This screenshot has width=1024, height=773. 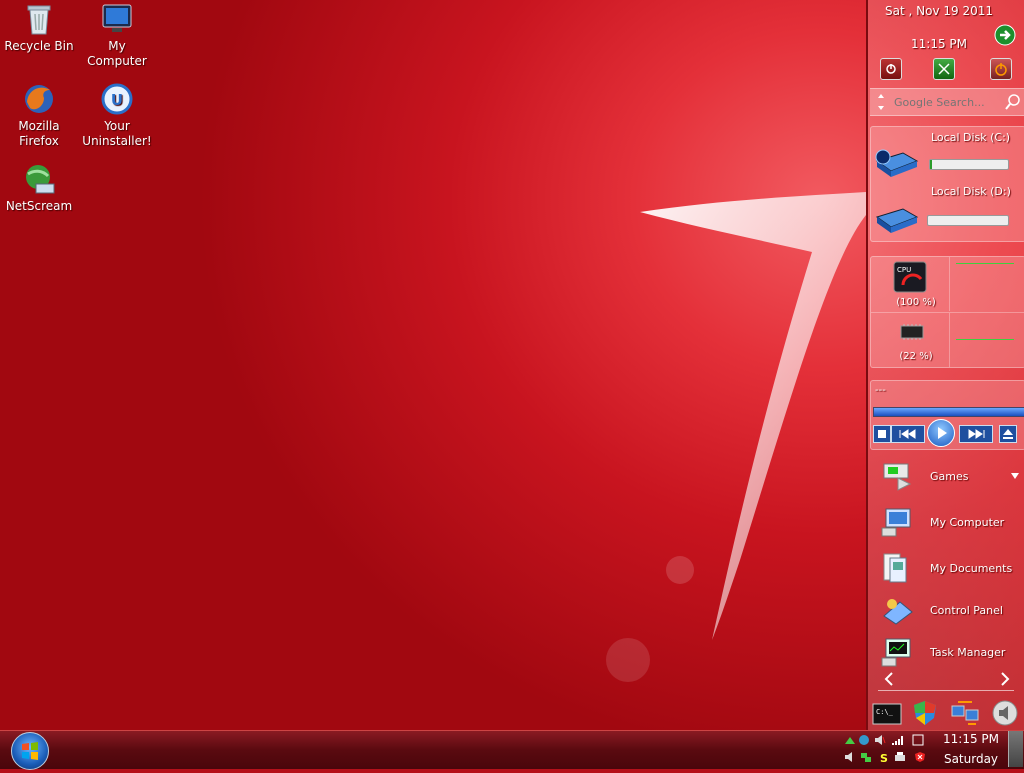 I want to click on desktop-icon-label: Mozilla Firefox, so click(x=39, y=133).